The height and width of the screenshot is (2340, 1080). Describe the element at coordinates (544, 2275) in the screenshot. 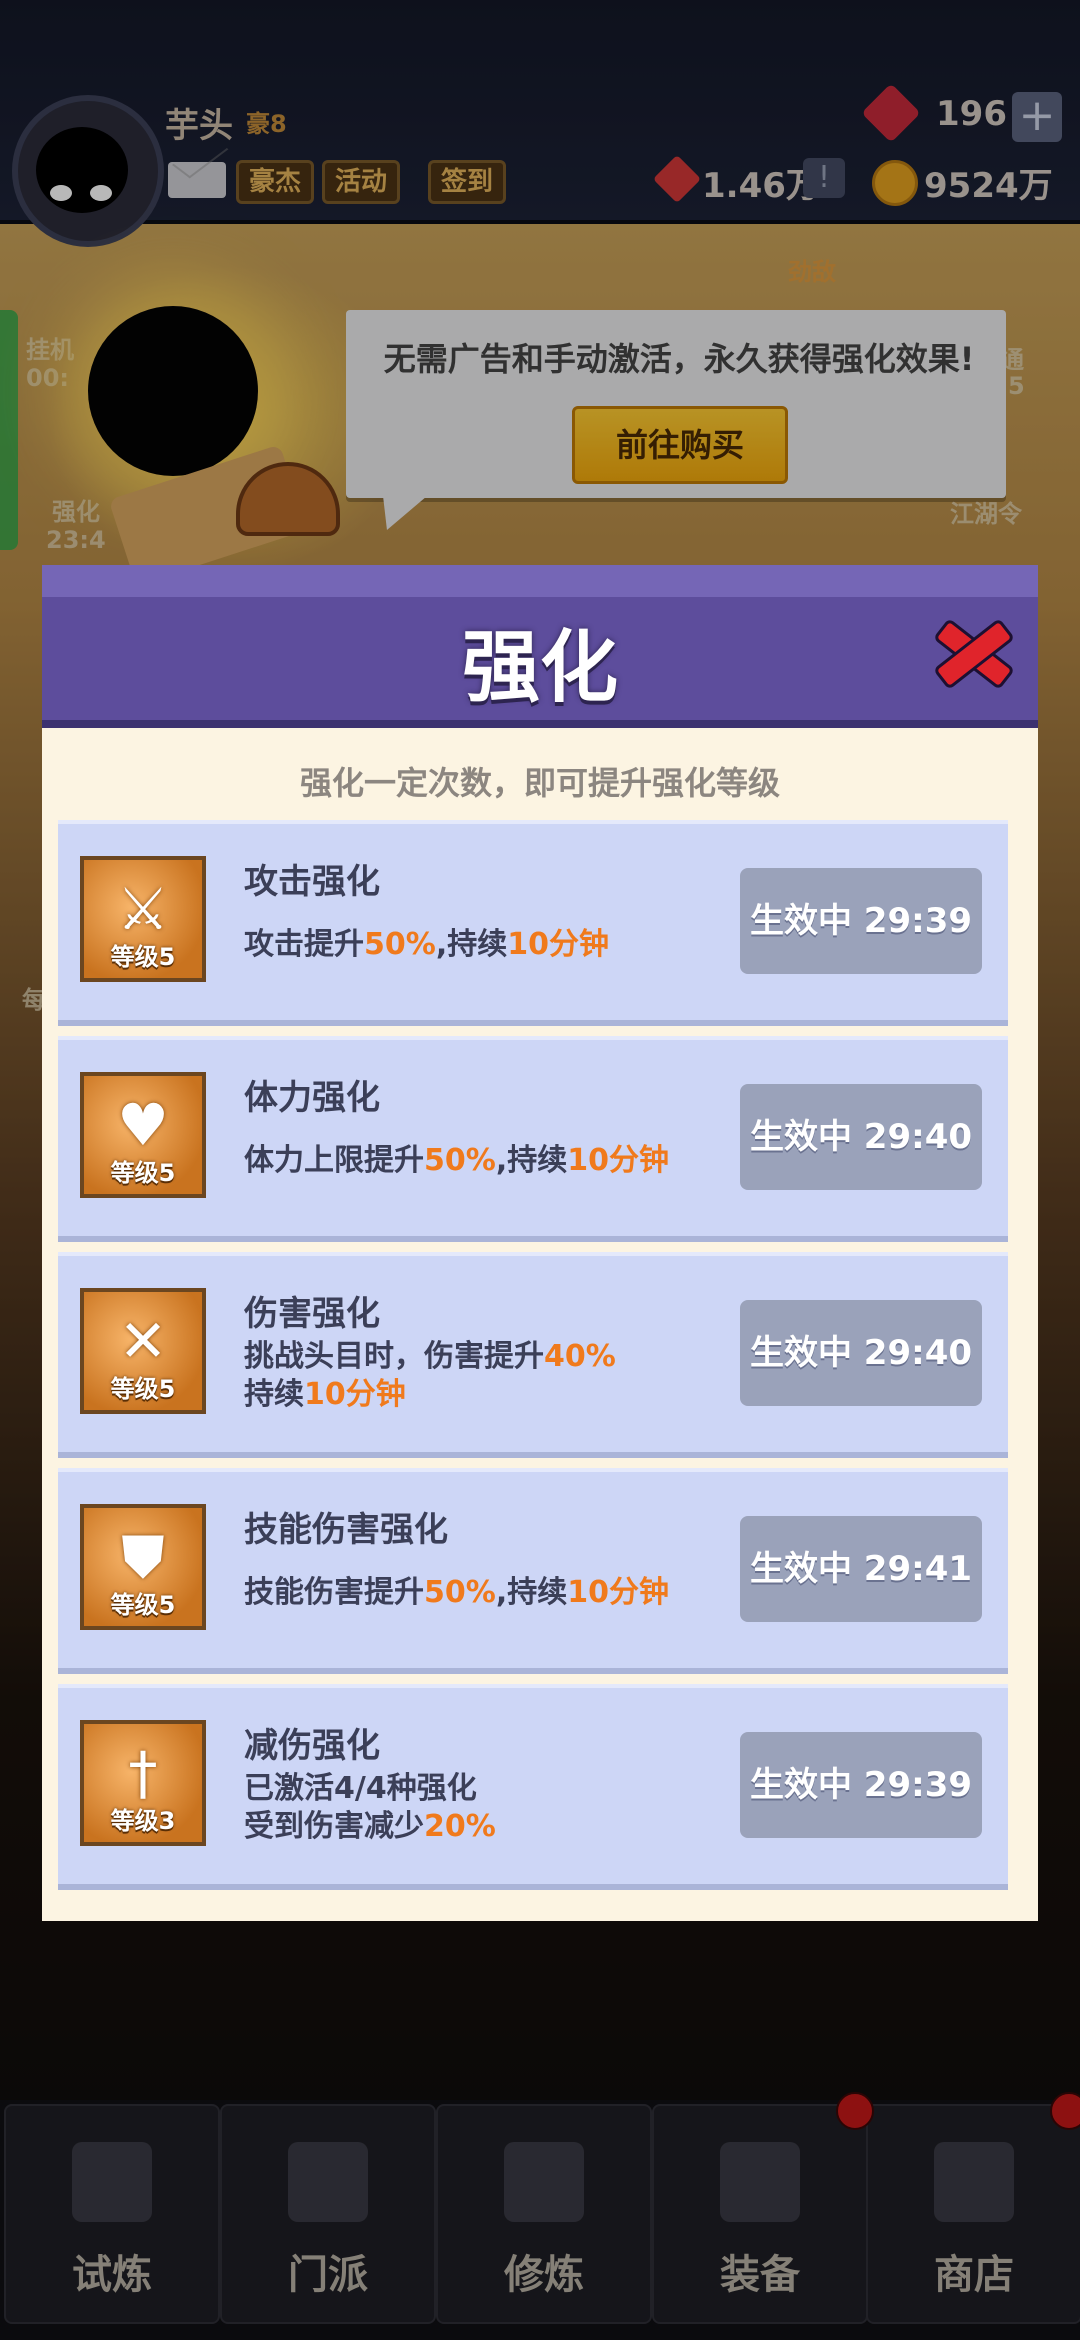

I see `nav-label: 修炼` at that location.